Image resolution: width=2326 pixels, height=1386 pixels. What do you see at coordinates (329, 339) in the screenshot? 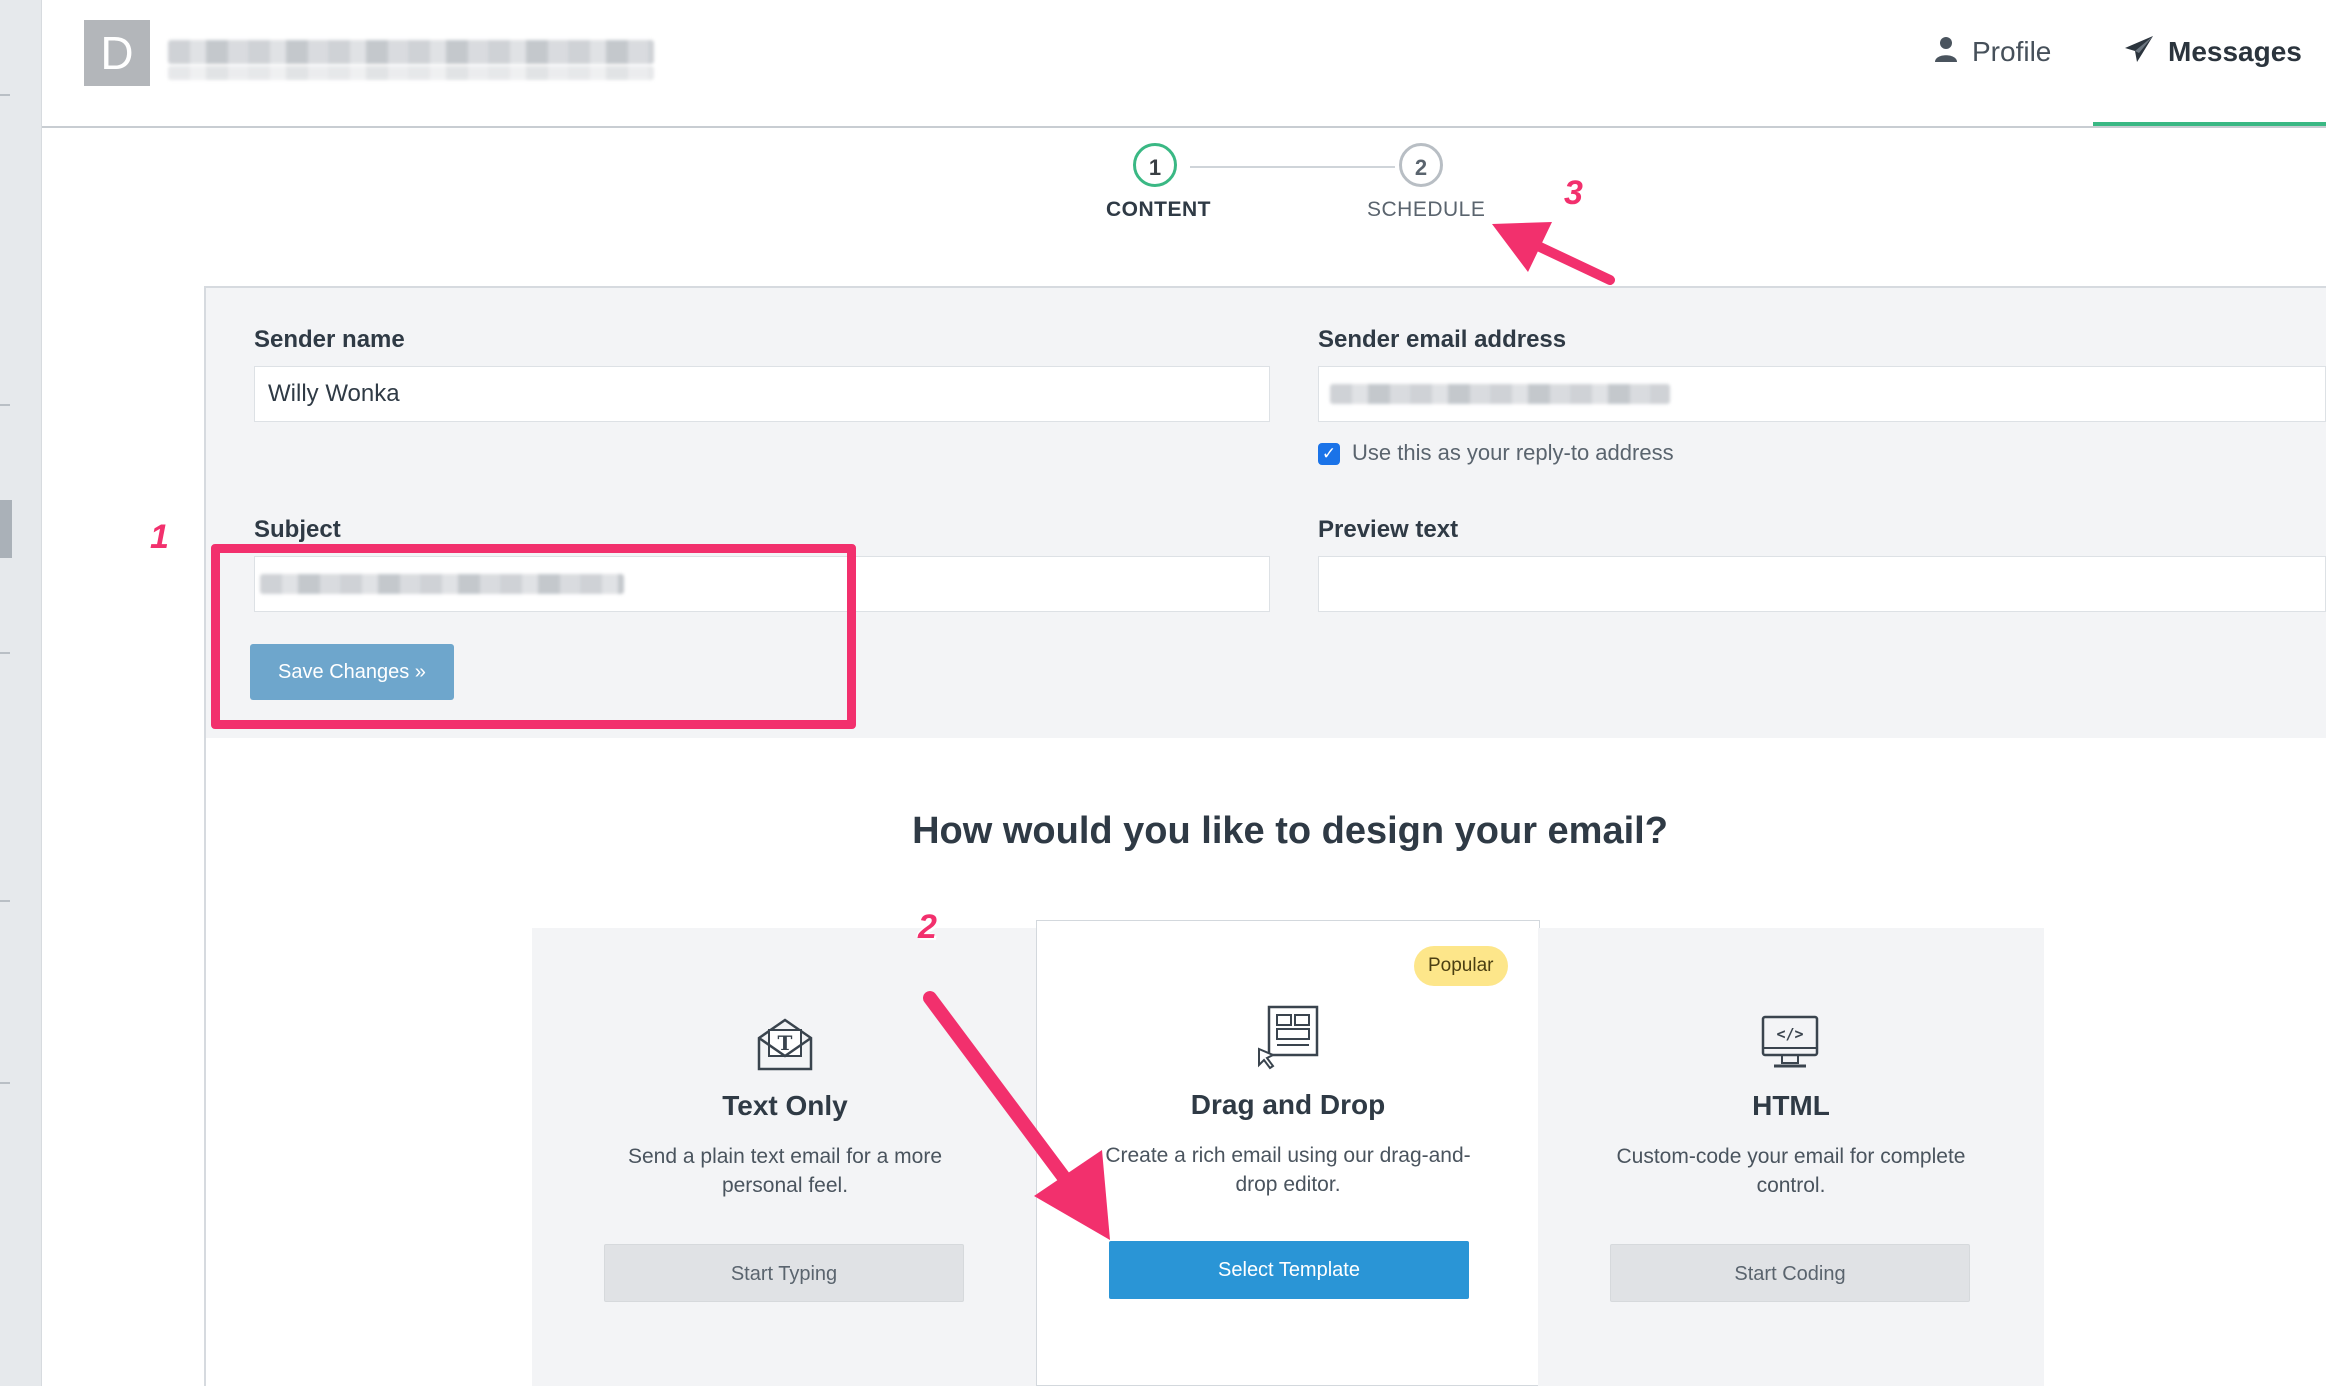
I see `sender-name-label: Sender name` at bounding box center [329, 339].